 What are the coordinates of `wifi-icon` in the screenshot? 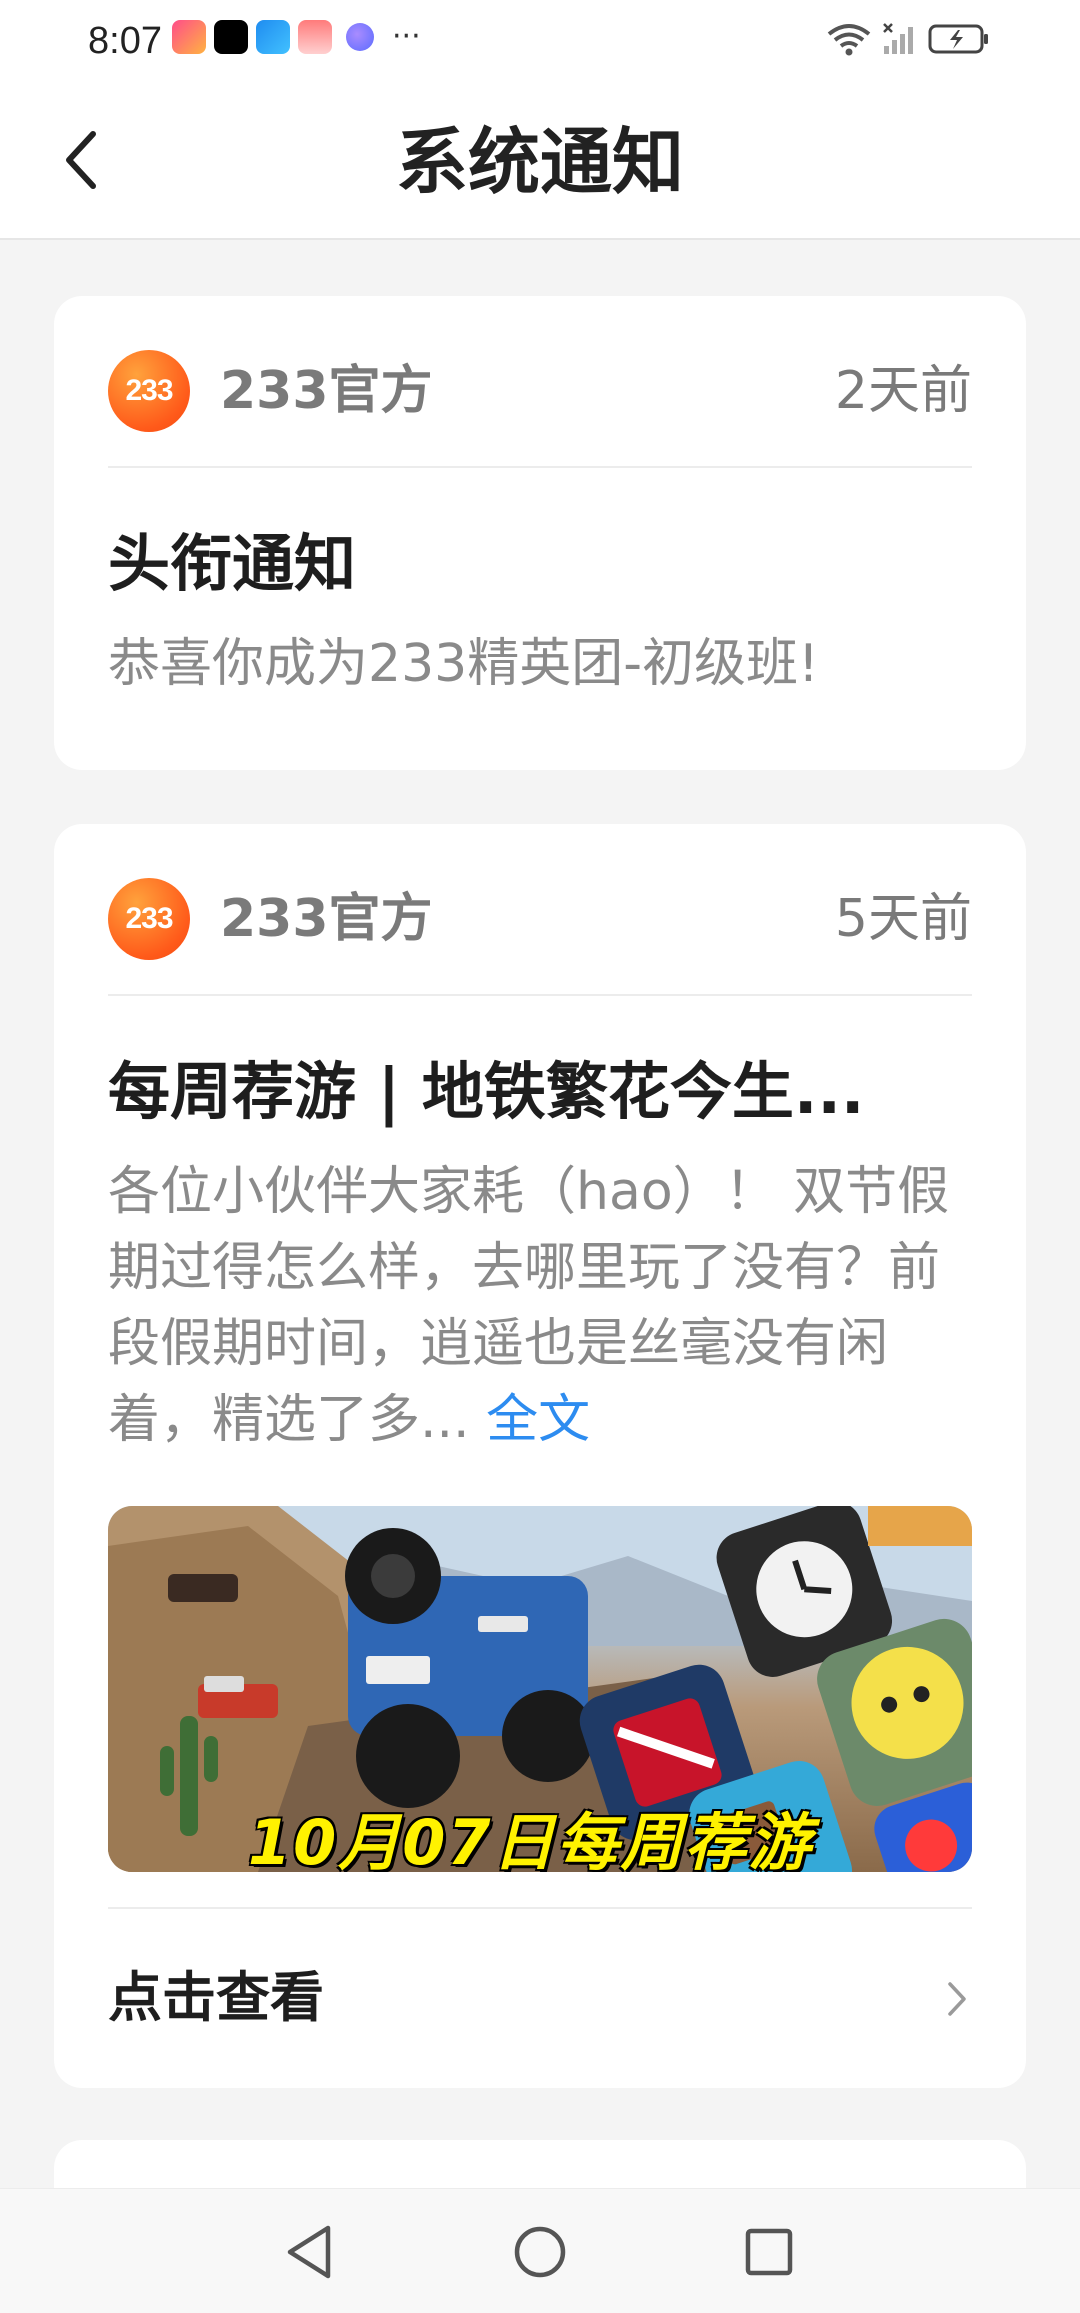 It's located at (849, 39).